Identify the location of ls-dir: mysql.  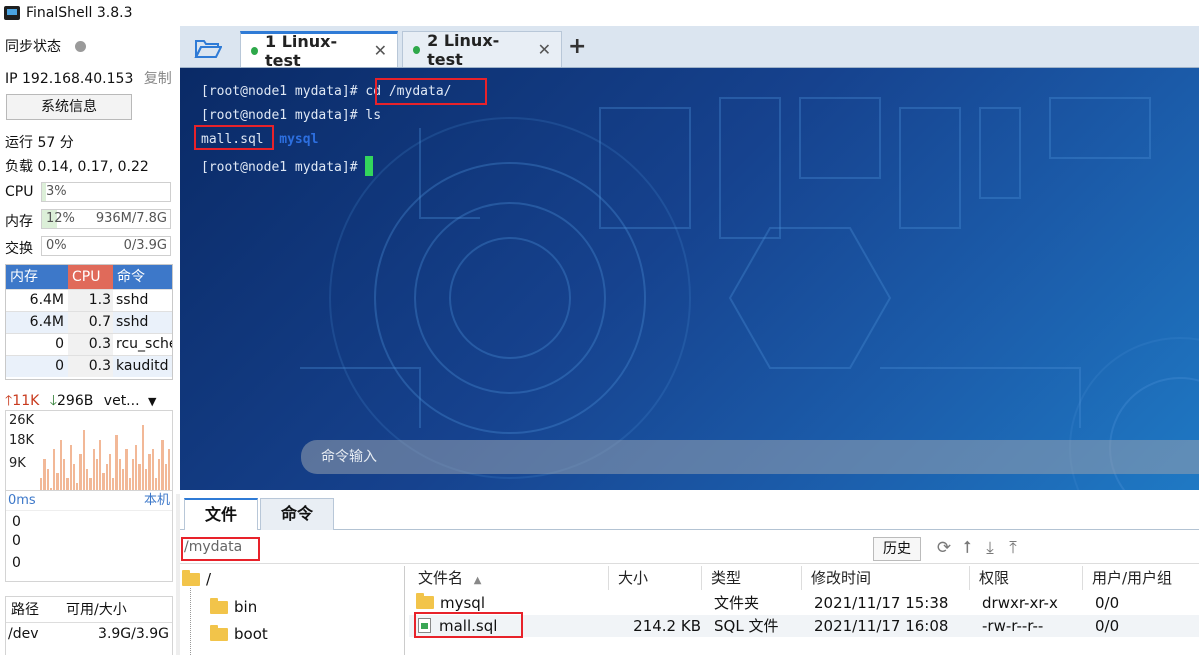
(299, 139).